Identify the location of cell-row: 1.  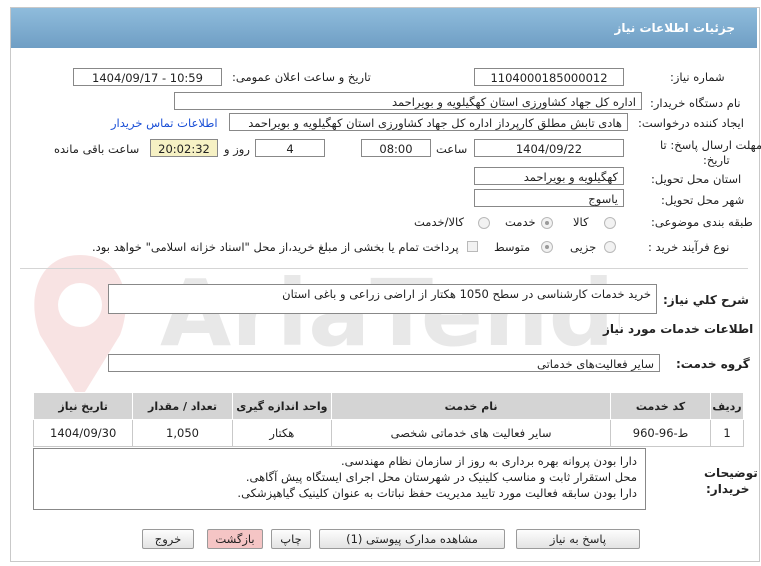
(727, 433).